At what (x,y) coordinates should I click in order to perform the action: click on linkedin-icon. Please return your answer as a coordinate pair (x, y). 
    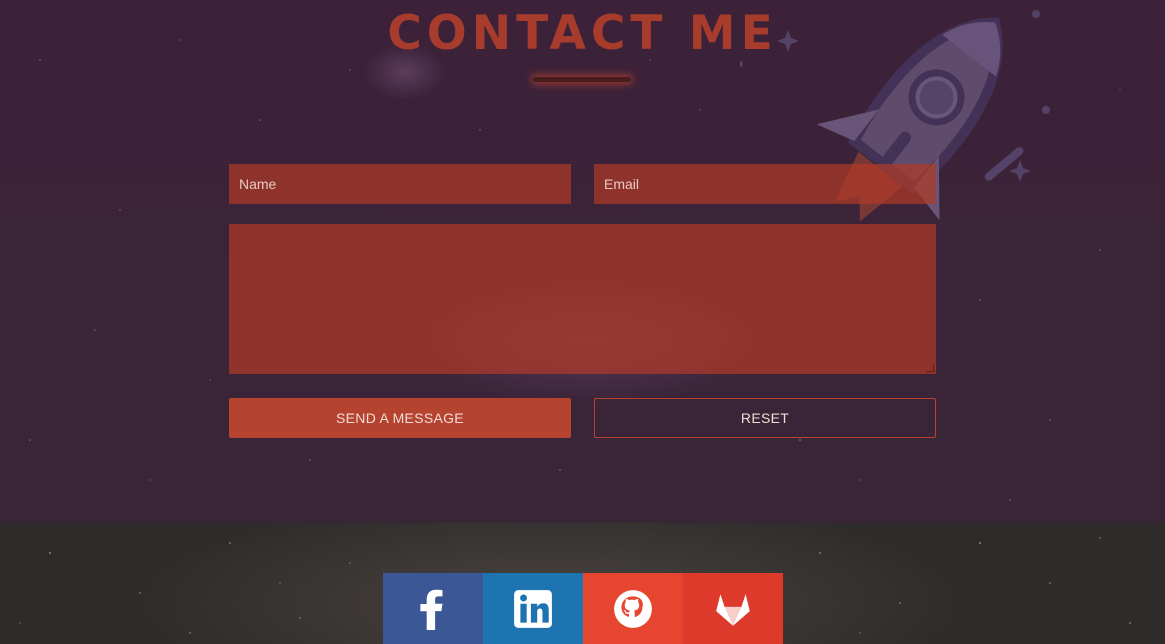
    Looking at the image, I should click on (533, 608).